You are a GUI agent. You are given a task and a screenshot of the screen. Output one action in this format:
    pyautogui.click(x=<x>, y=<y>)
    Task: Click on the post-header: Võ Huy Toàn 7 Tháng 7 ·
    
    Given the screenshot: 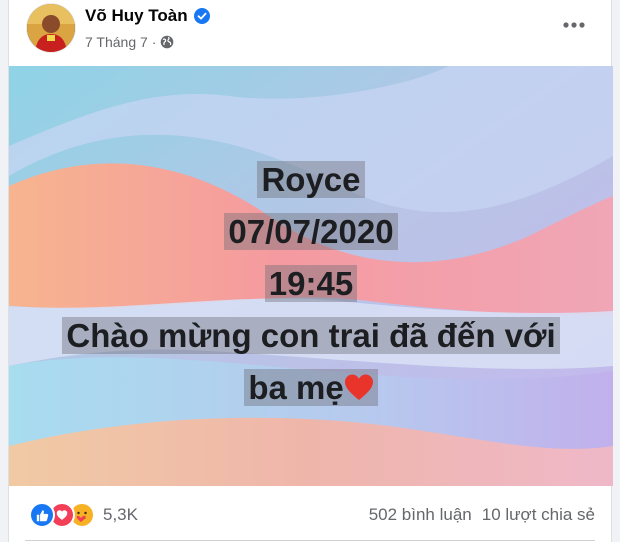 What is the action you would take?
    pyautogui.click(x=310, y=33)
    